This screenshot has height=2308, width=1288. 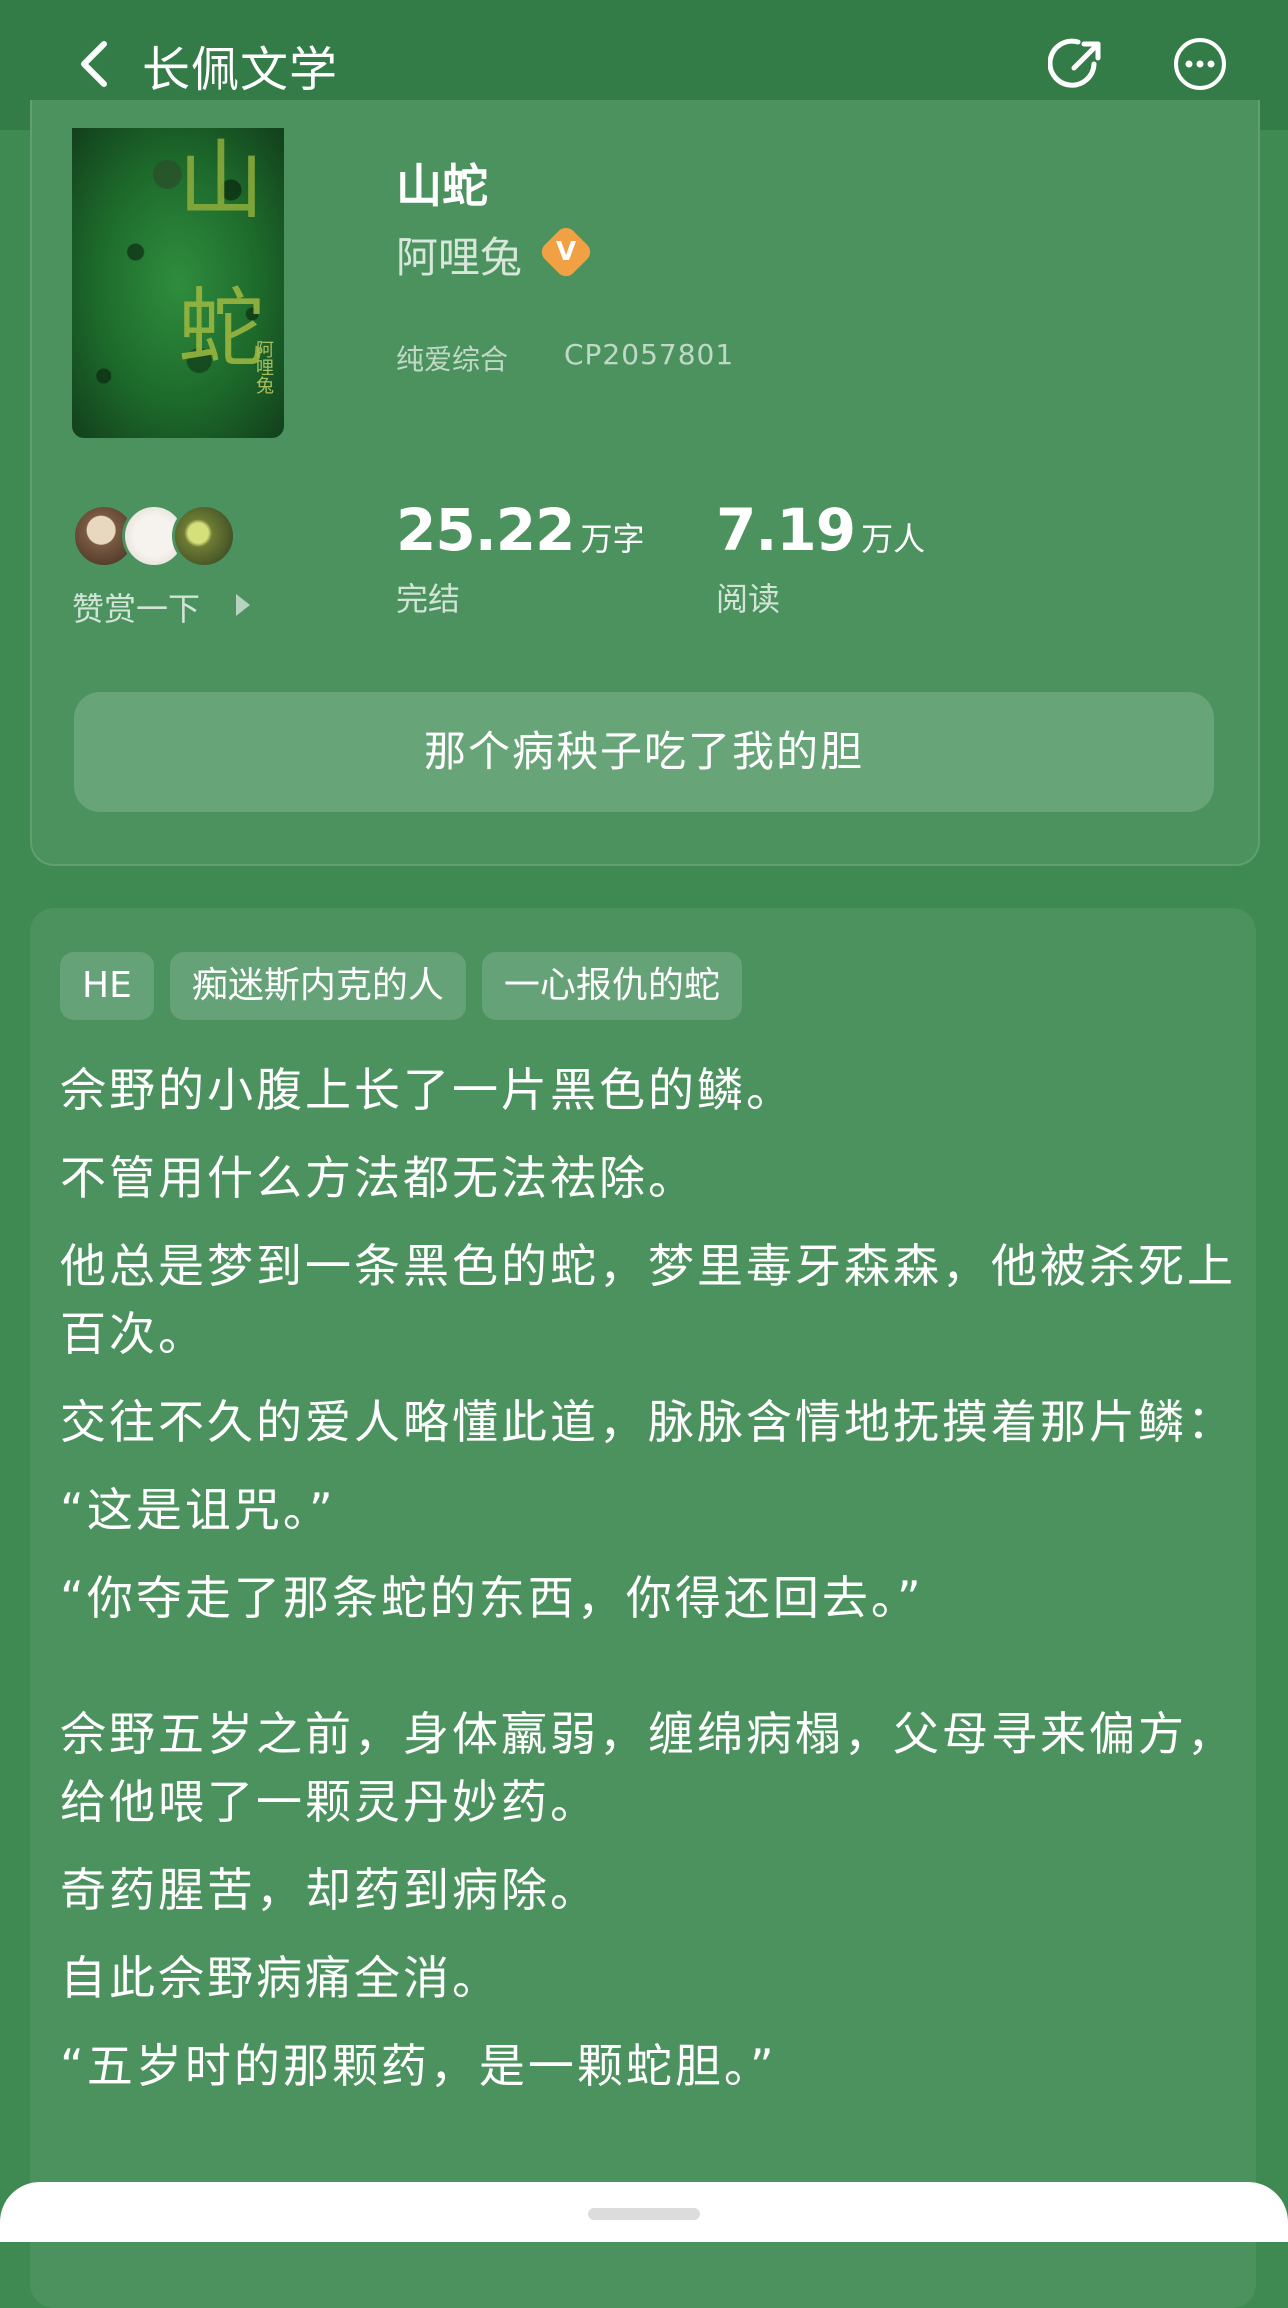 What do you see at coordinates (459, 254) in the screenshot?
I see `author-name: 阿哩兔` at bounding box center [459, 254].